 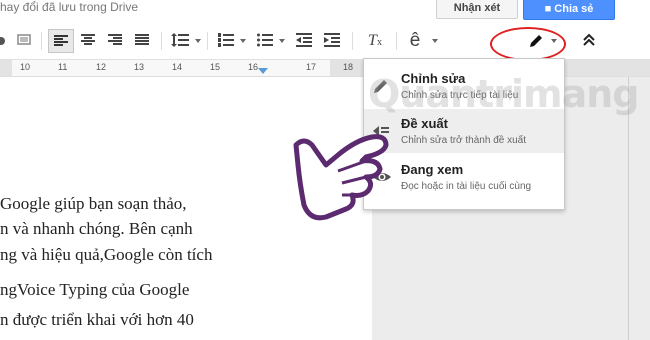 I want to click on ruler-label: 13, so click(x=139, y=67).